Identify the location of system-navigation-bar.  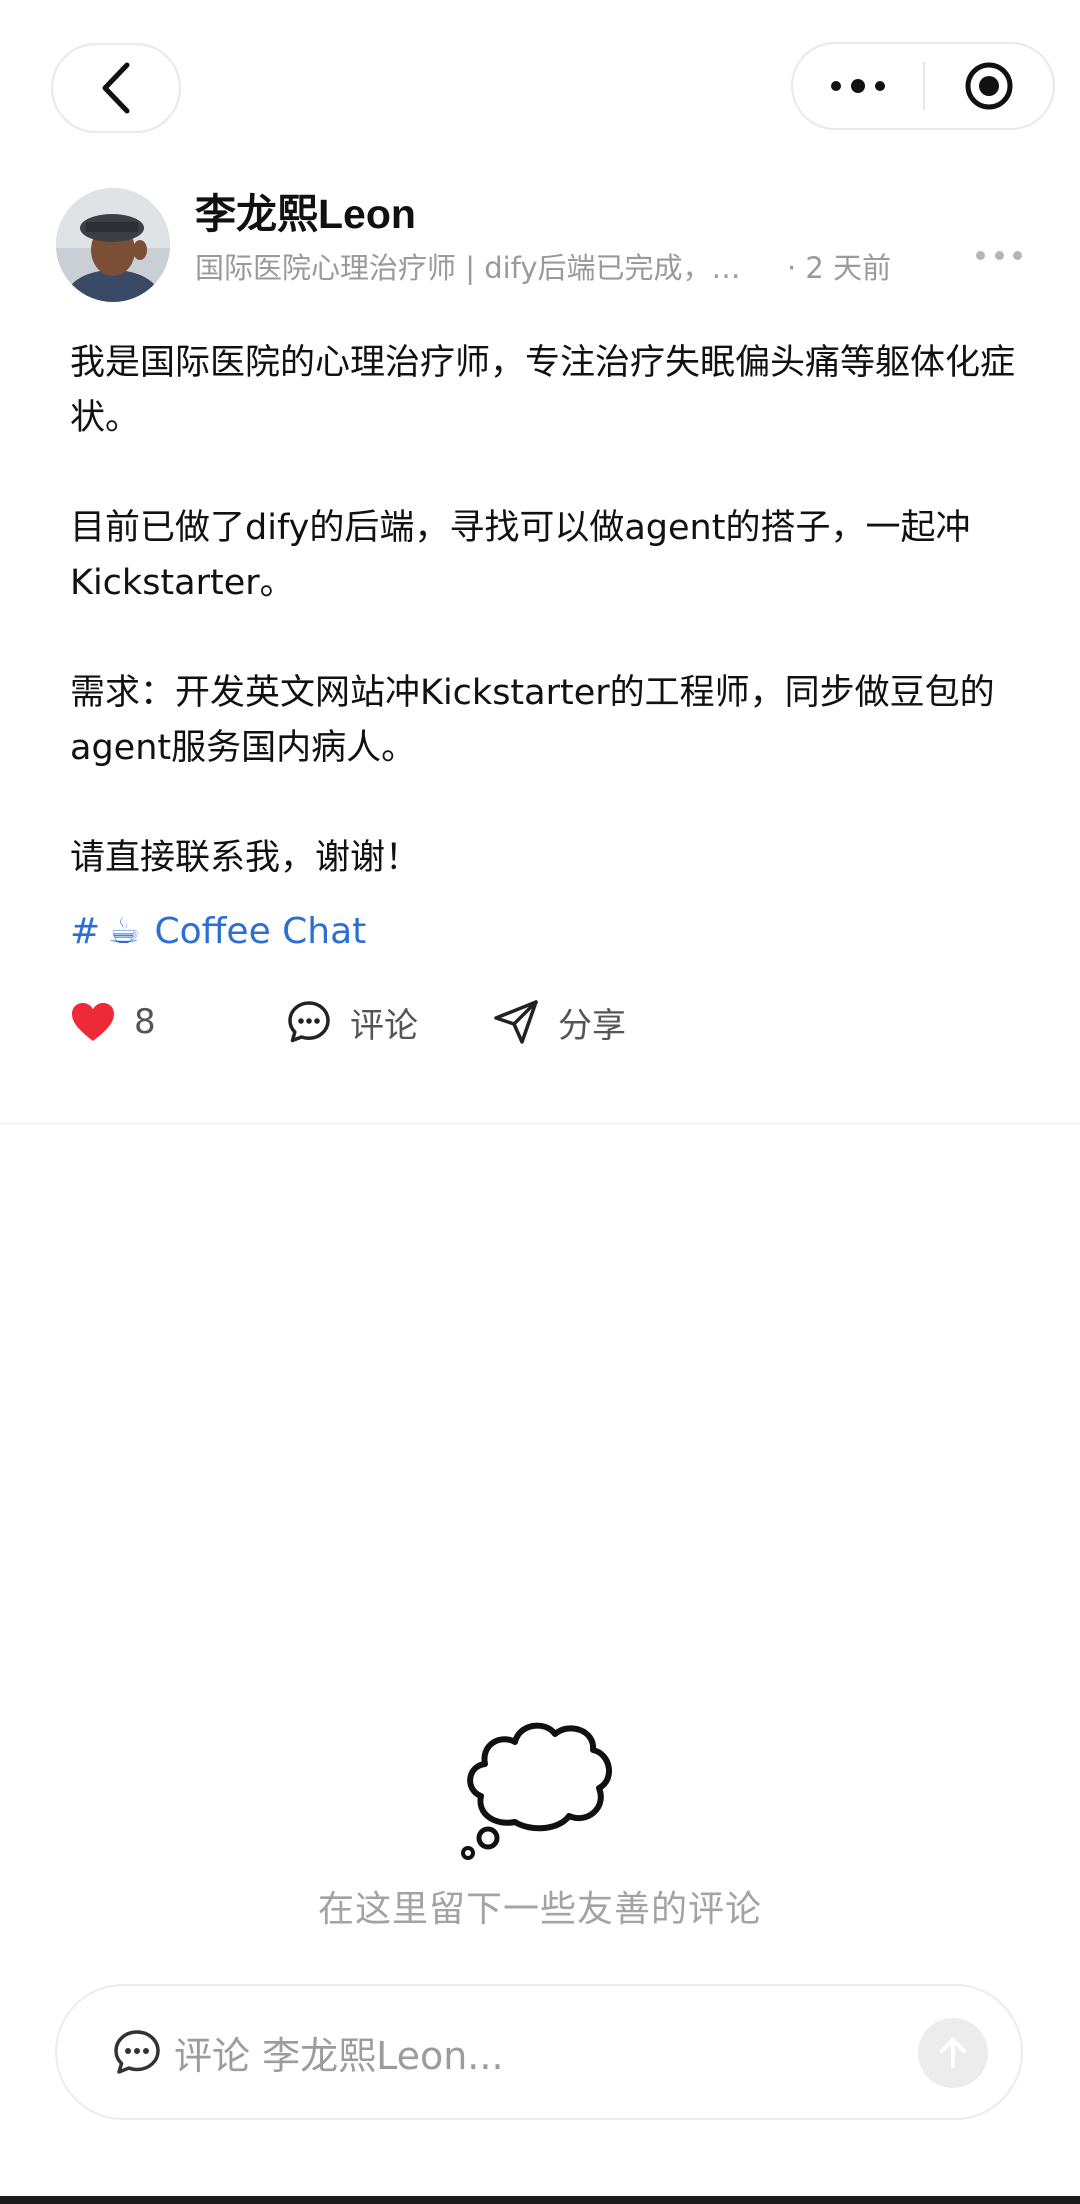
(540, 2200).